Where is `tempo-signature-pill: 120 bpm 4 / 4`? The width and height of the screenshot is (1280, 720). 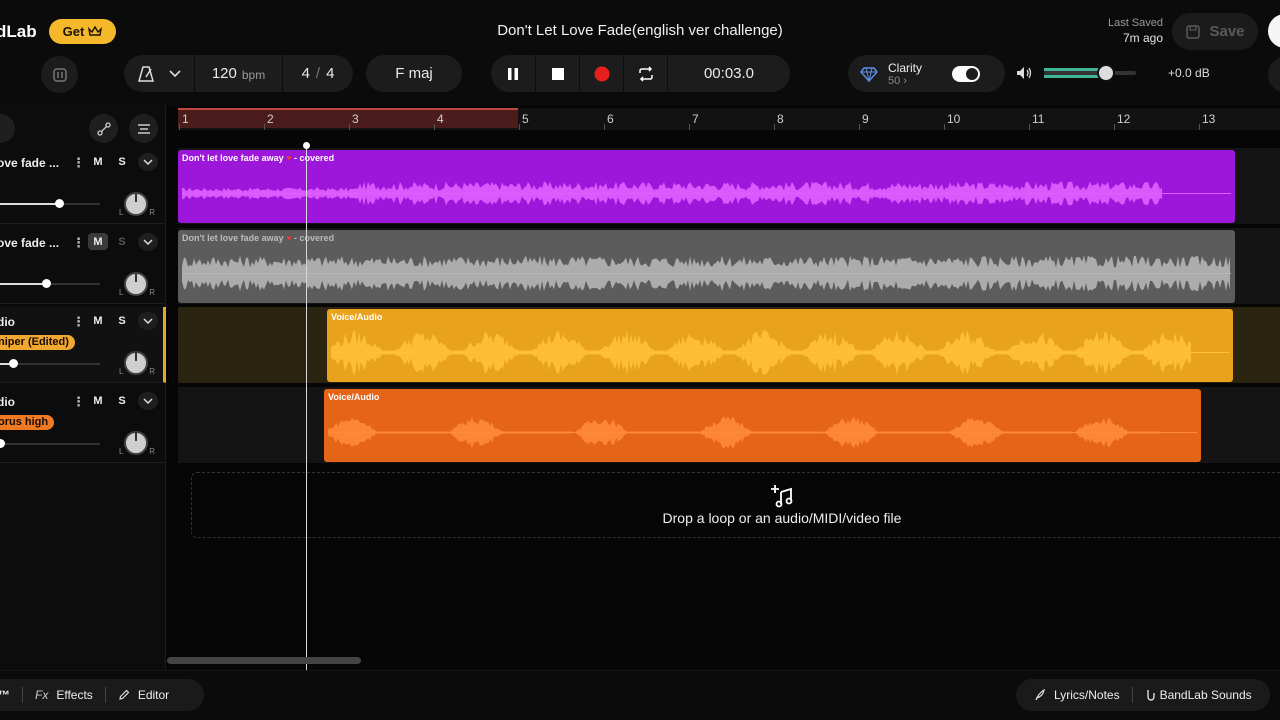 tempo-signature-pill: 120 bpm 4 / 4 is located at coordinates (238, 73).